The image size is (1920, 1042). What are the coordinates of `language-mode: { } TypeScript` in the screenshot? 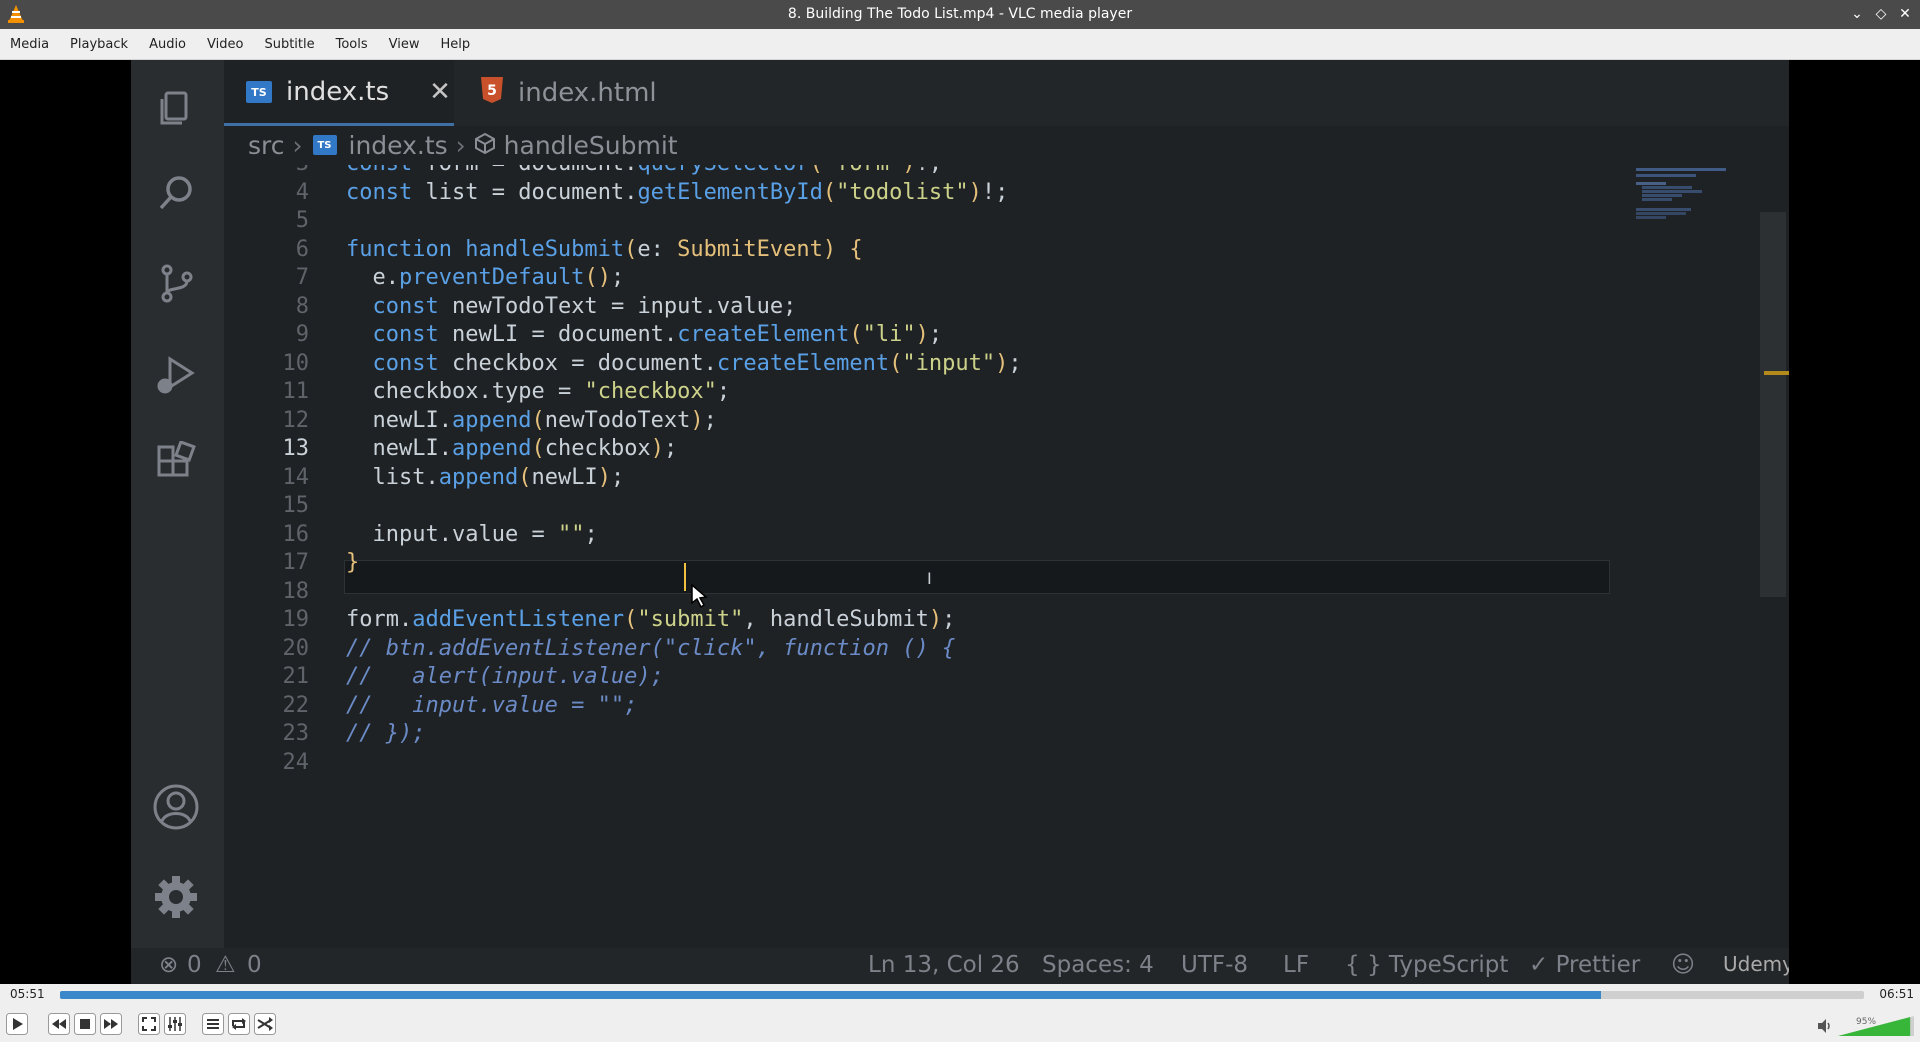 It's located at (1426, 965).